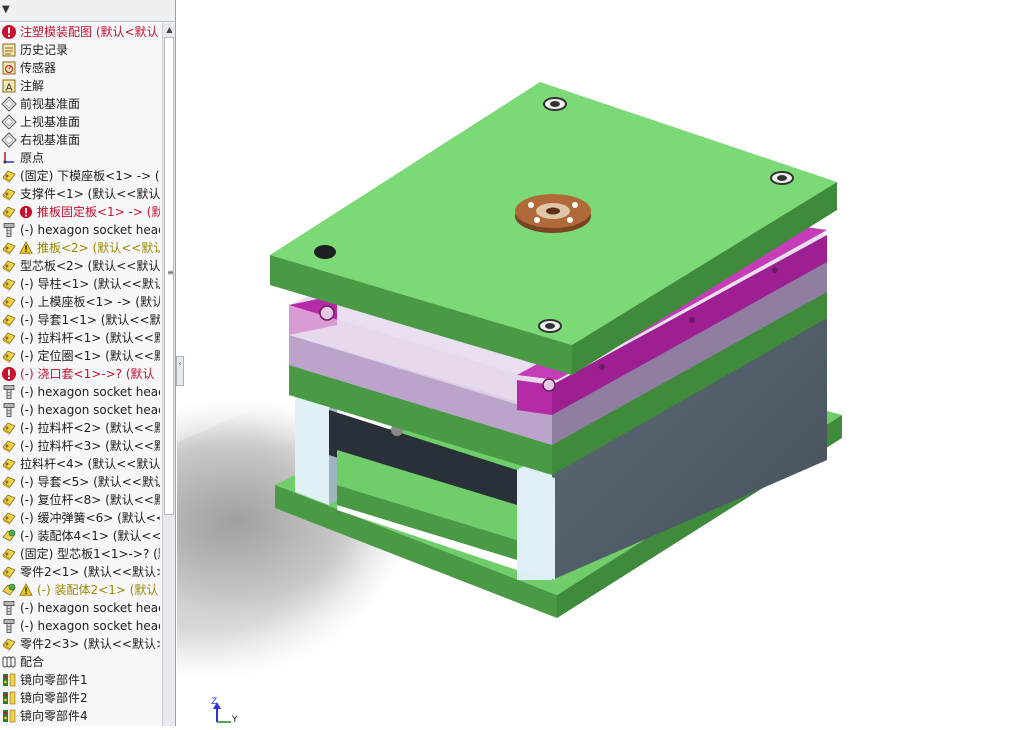 Image resolution: width=1028 pixels, height=730 pixels. What do you see at coordinates (80, 266) in the screenshot?
I see `tree-item: 型芯板<2> (默认<<默认>` at bounding box center [80, 266].